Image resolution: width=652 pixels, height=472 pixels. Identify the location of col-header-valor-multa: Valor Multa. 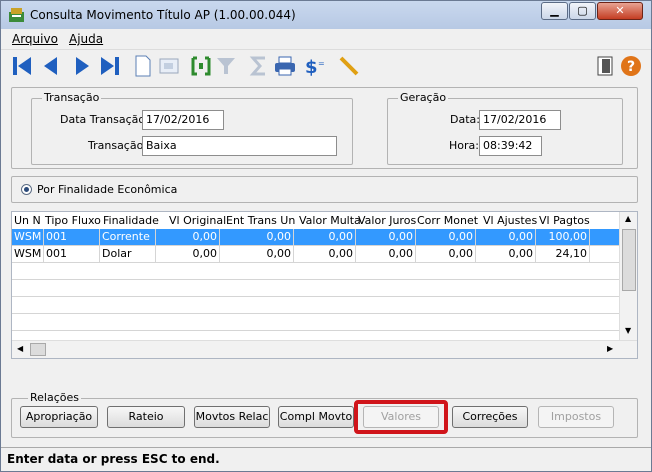
(330, 220).